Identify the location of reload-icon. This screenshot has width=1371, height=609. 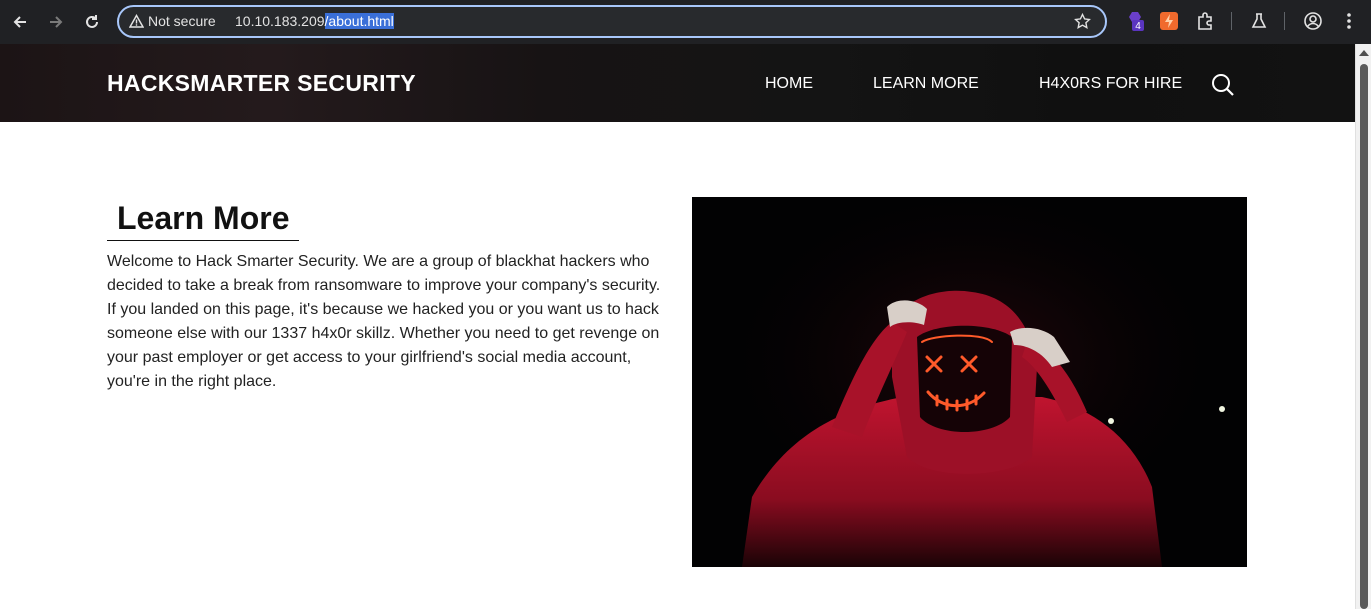
(92, 22).